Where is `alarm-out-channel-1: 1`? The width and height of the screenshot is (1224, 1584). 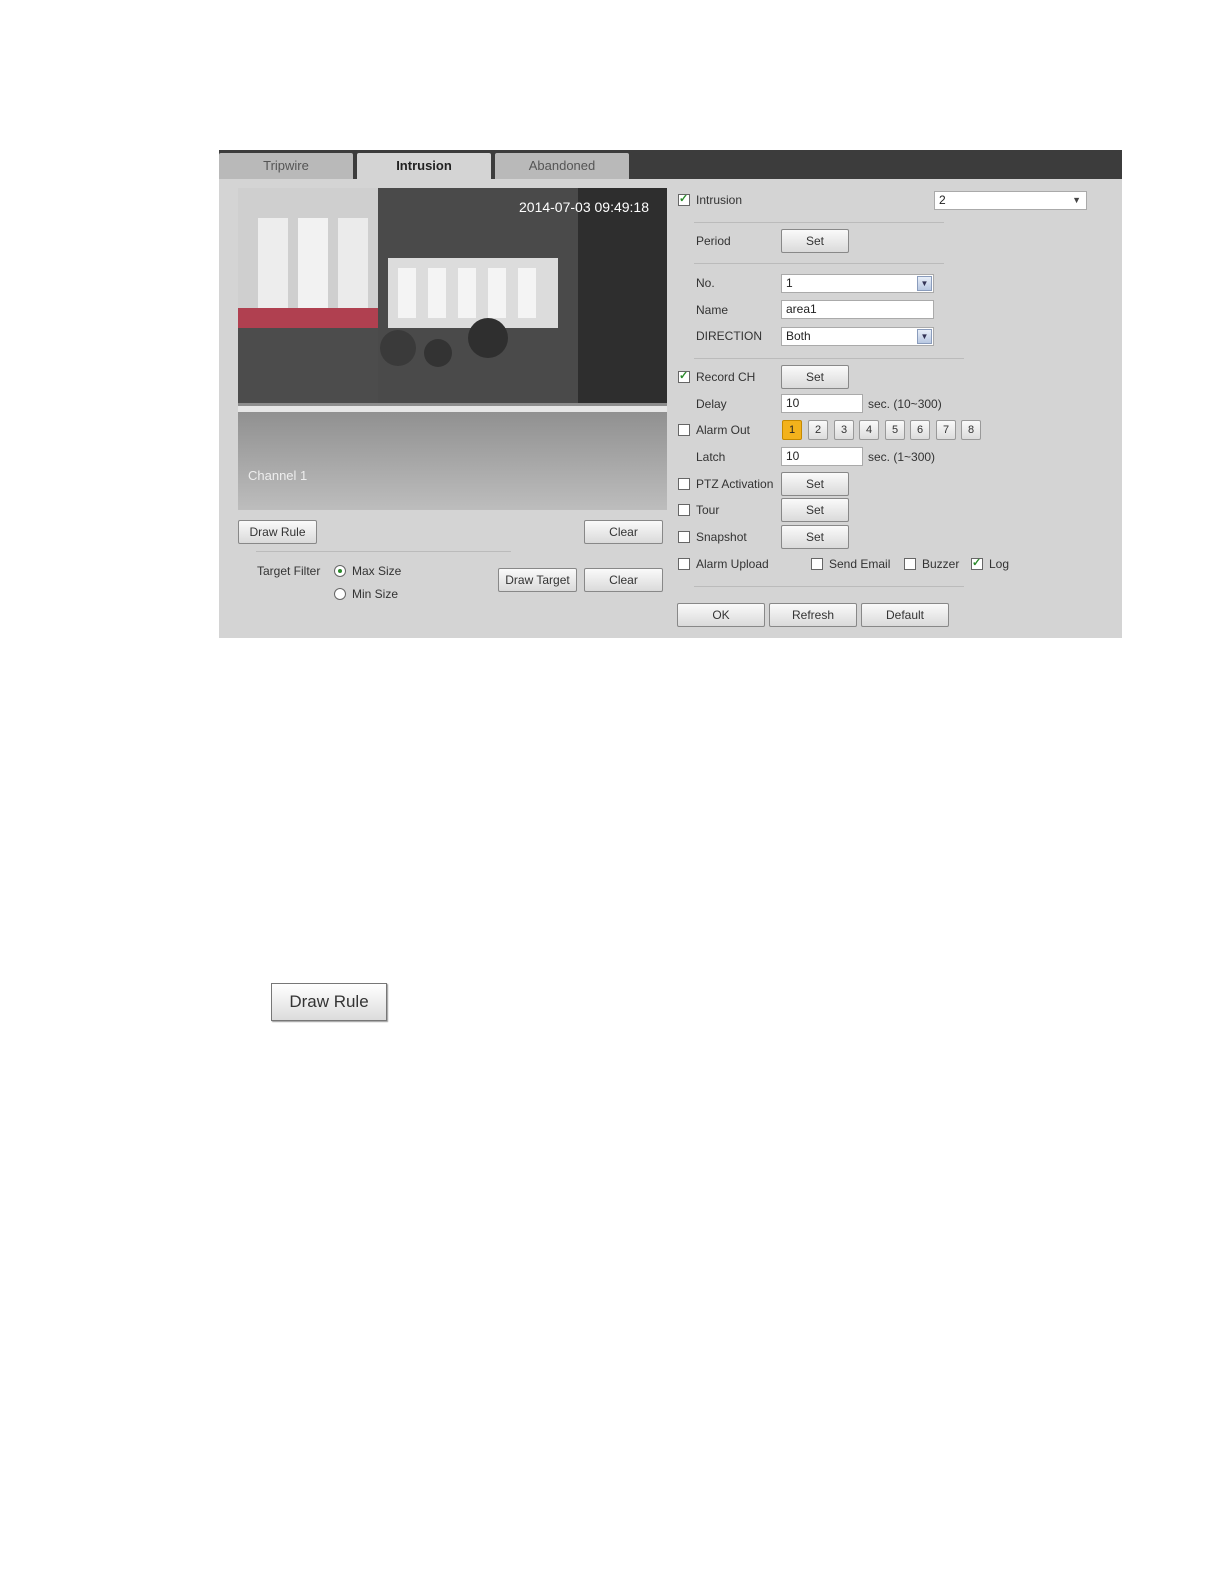 alarm-out-channel-1: 1 is located at coordinates (792, 430).